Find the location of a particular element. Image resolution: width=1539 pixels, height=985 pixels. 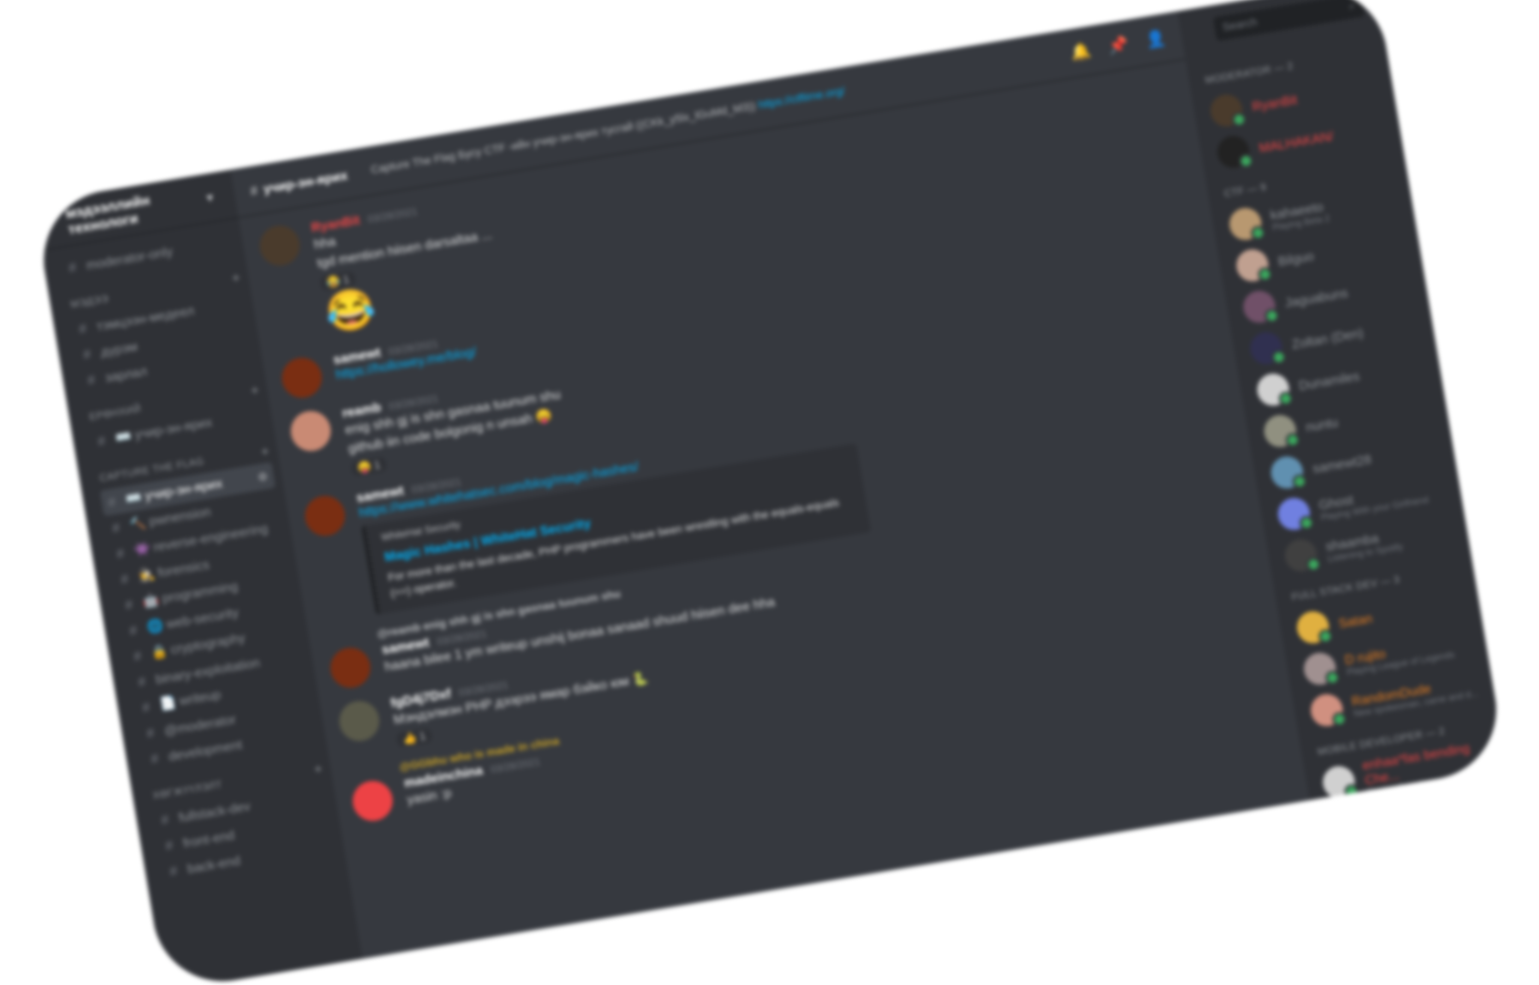

member-name: Zoltan (Den) is located at coordinates (1327, 338).